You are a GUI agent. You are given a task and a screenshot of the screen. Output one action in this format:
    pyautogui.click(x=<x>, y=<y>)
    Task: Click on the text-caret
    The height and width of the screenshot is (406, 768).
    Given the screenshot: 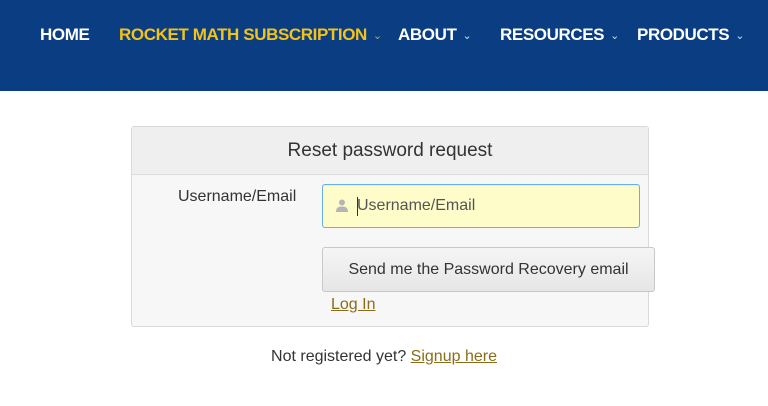 What is the action you would take?
    pyautogui.click(x=357, y=206)
    